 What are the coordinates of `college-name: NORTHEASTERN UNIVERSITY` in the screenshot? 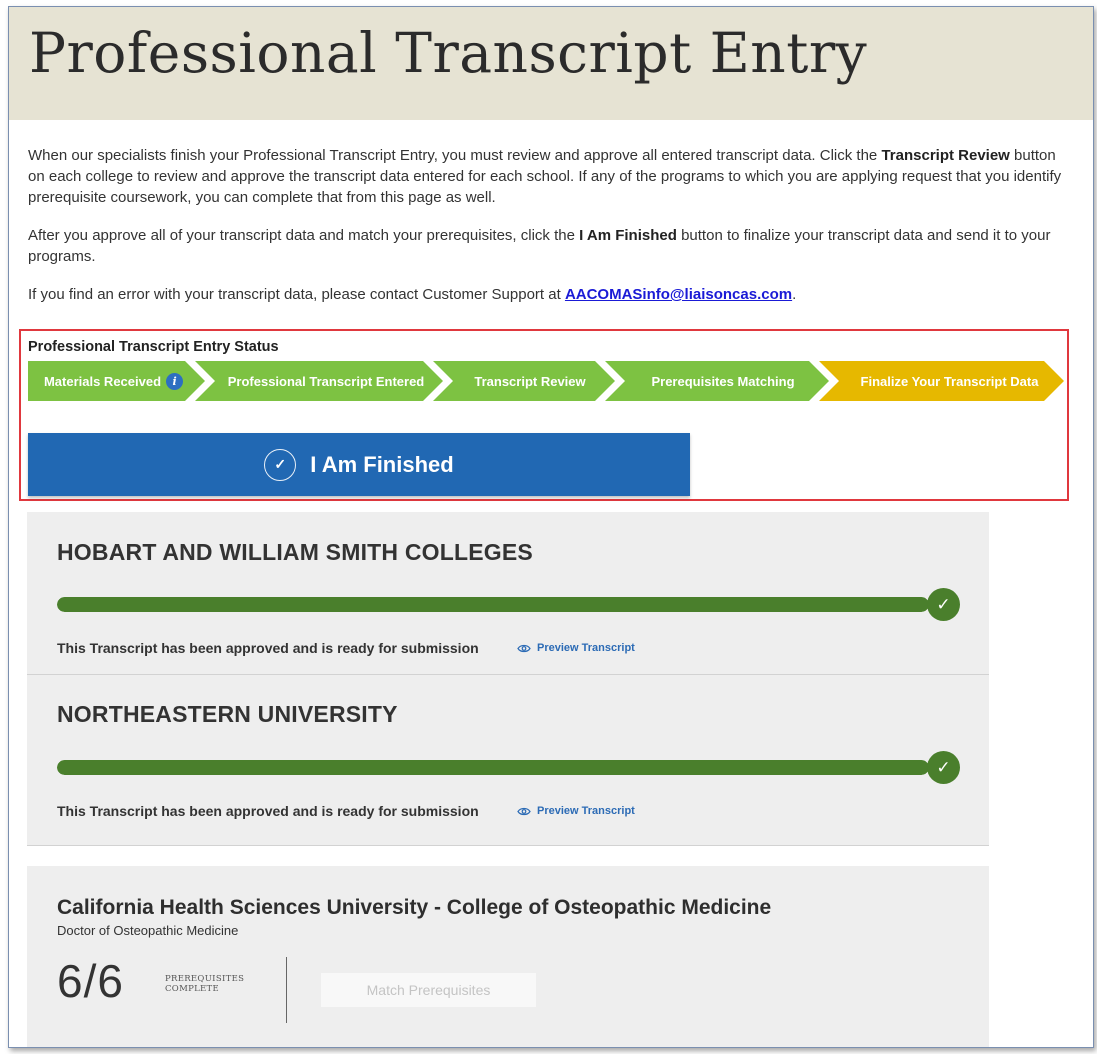 It's located at (227, 714).